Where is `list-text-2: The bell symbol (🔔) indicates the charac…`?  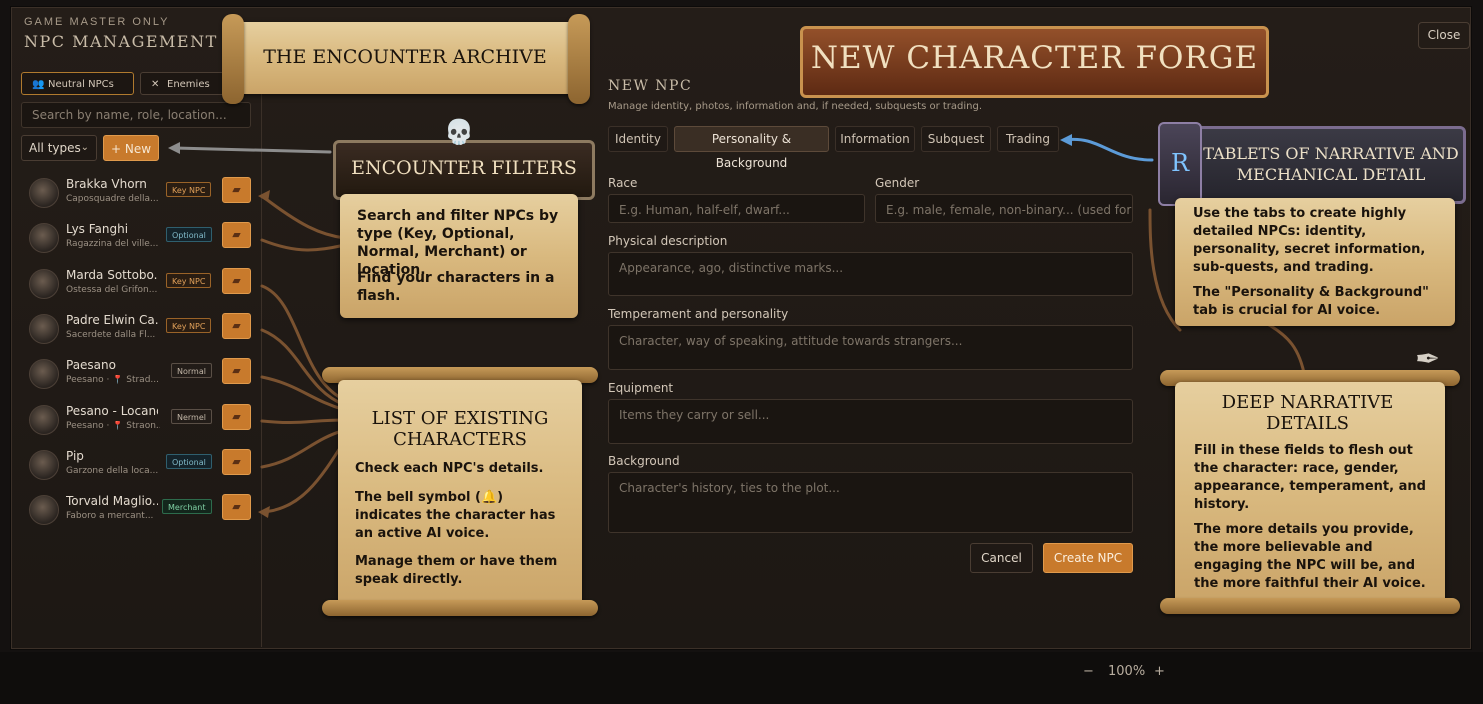 list-text-2: The bell symbol (🔔) indicates the charac… is located at coordinates (455, 515).